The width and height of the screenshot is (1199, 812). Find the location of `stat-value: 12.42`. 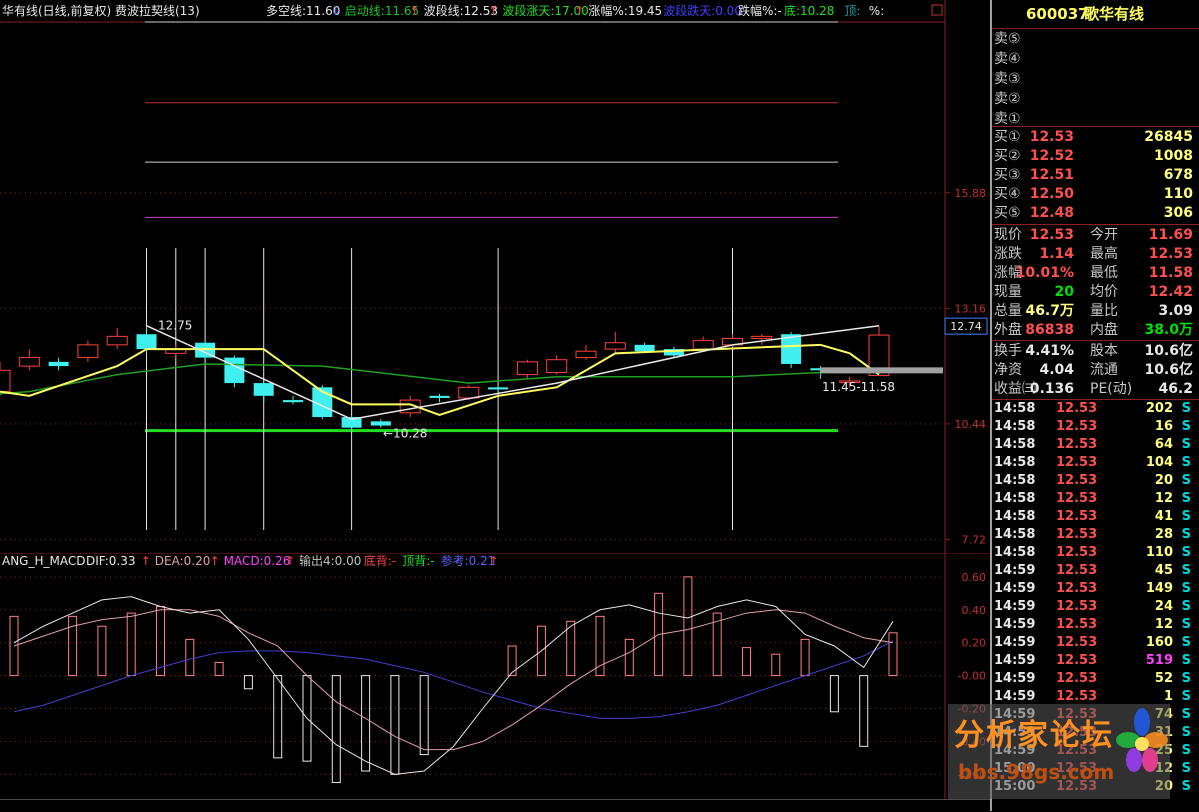

stat-value: 12.42 is located at coordinates (1170, 292).